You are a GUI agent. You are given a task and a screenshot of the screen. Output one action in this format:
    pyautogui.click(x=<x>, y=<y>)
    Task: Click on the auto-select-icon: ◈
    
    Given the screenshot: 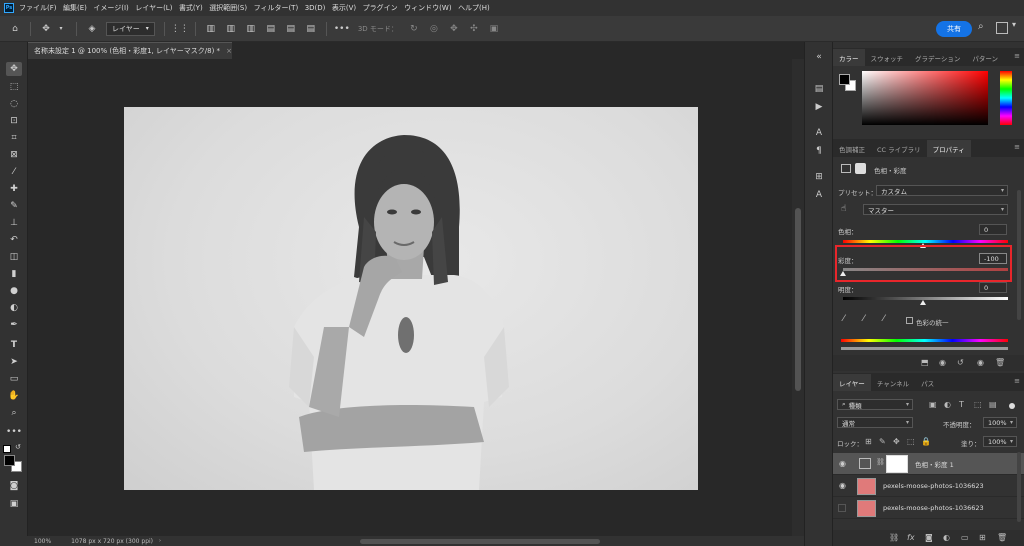 What is the action you would take?
    pyautogui.click(x=92, y=29)
    